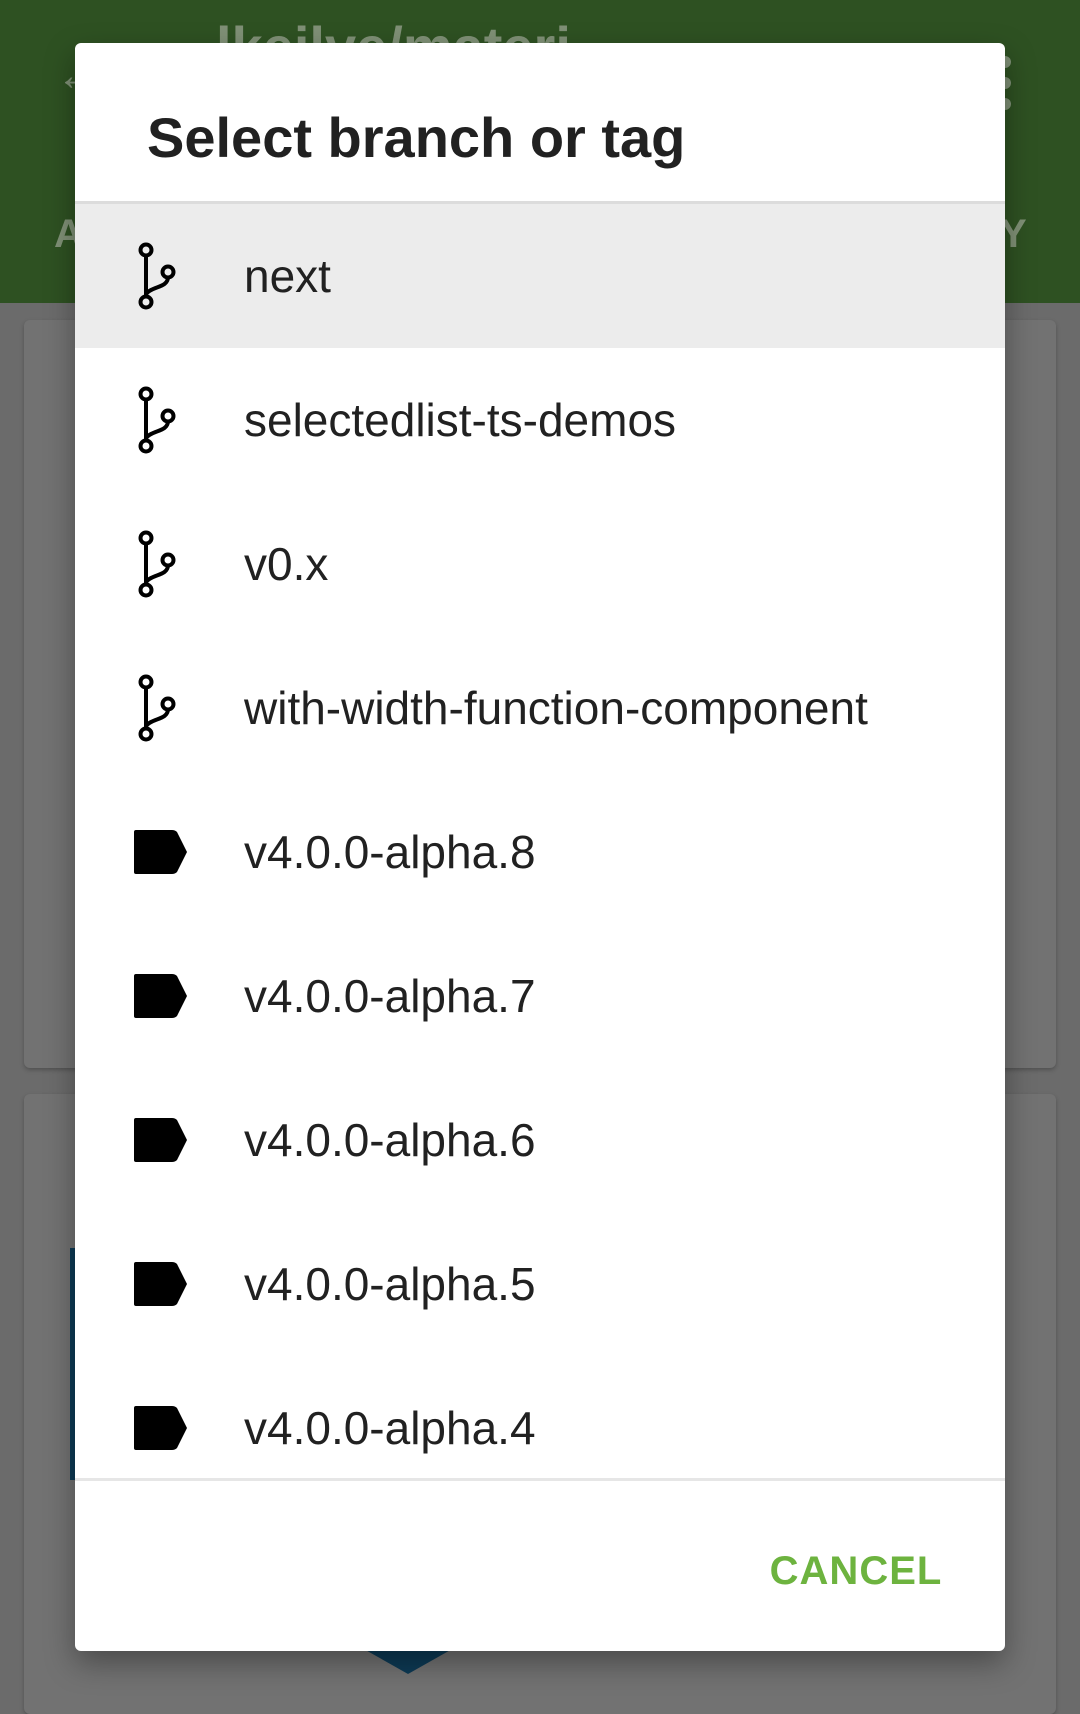 Image resolution: width=1080 pixels, height=1714 pixels. What do you see at coordinates (556, 708) in the screenshot?
I see `list-item-label: with-width-function-component` at bounding box center [556, 708].